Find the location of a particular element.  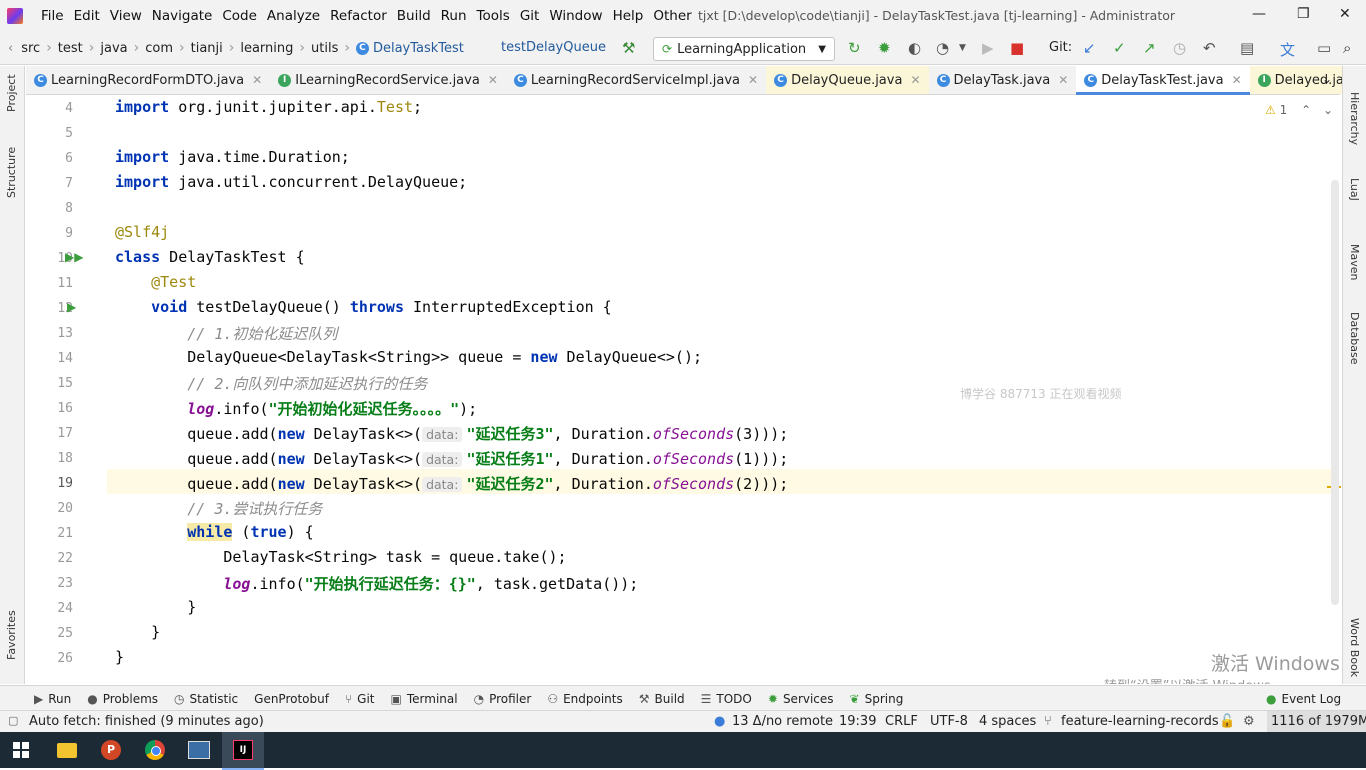

profile-icon: ◔ is located at coordinates (942, 48).